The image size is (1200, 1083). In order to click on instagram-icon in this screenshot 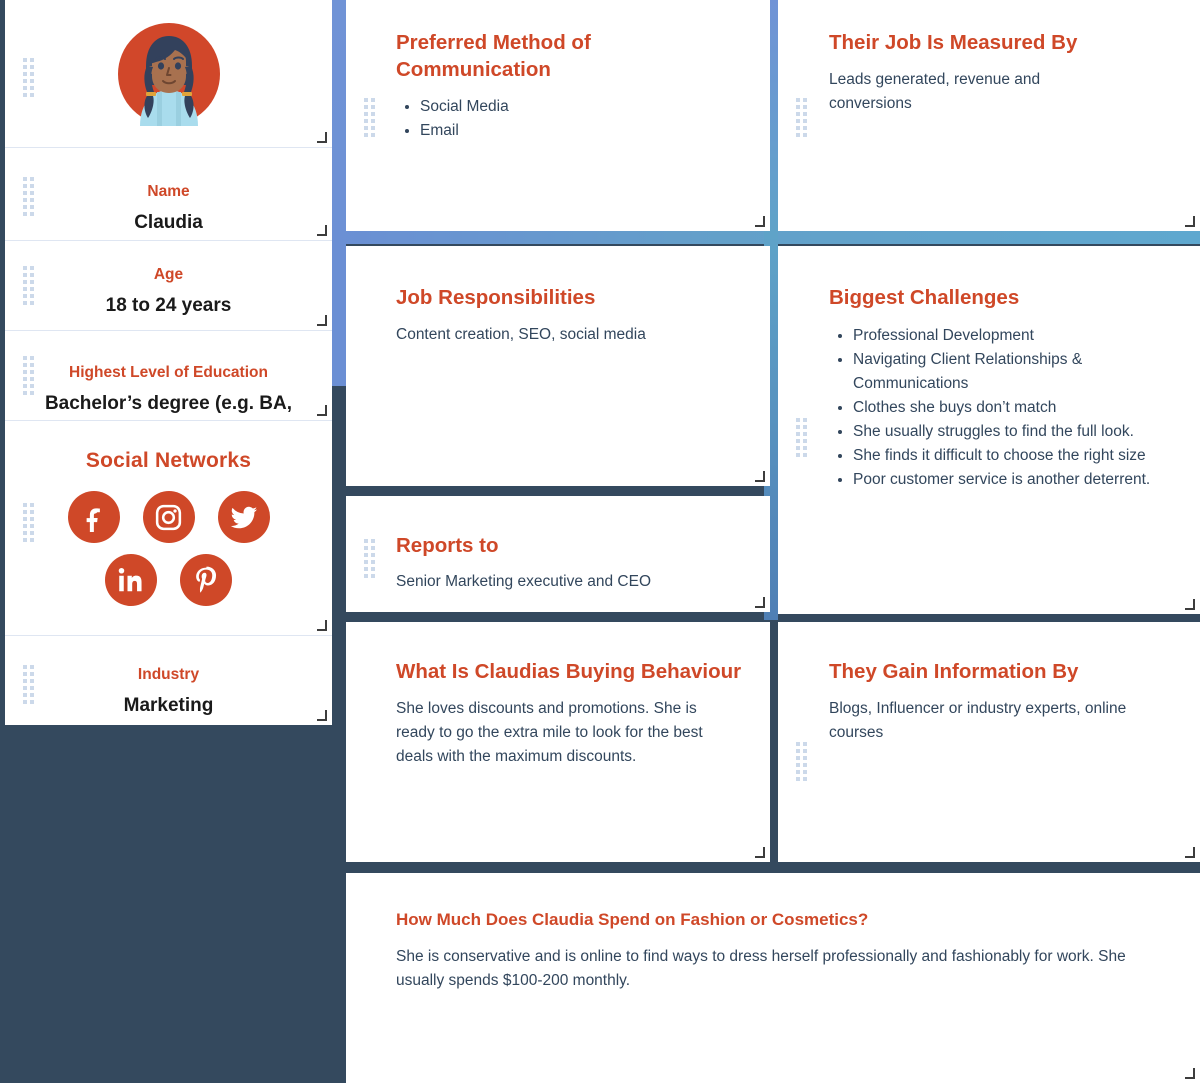, I will do `click(168, 517)`.